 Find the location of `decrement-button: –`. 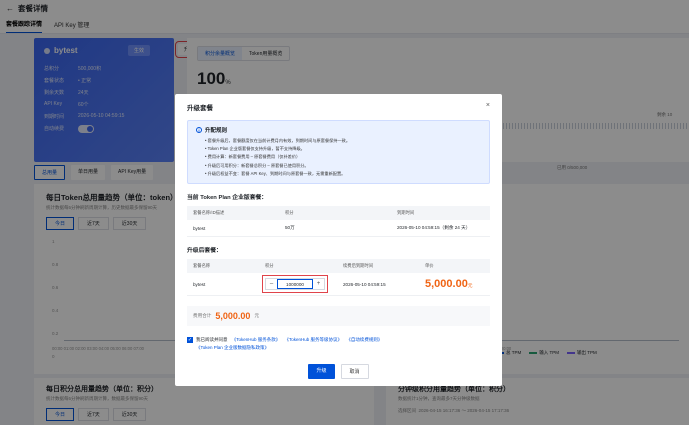

decrement-button: – is located at coordinates (271, 284).